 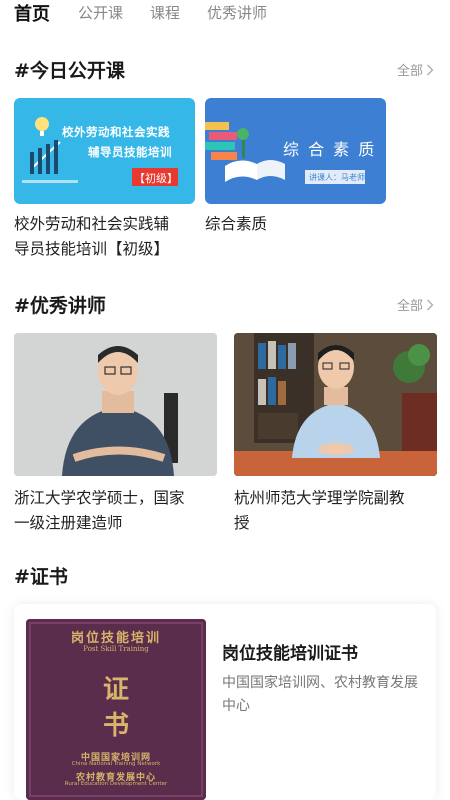 I want to click on course-thumb-title-2: 综 合 素 质, so click(x=330, y=149).